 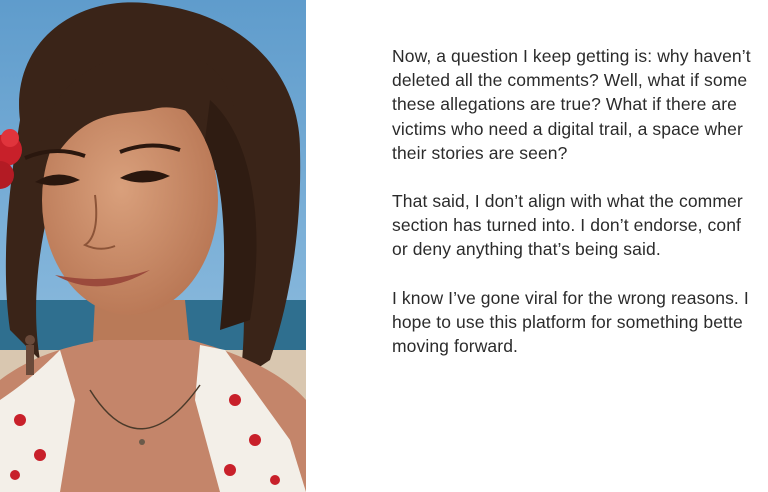 What do you see at coordinates (526, 249) in the screenshot?
I see `text-line: or deny anything that’s being said.` at bounding box center [526, 249].